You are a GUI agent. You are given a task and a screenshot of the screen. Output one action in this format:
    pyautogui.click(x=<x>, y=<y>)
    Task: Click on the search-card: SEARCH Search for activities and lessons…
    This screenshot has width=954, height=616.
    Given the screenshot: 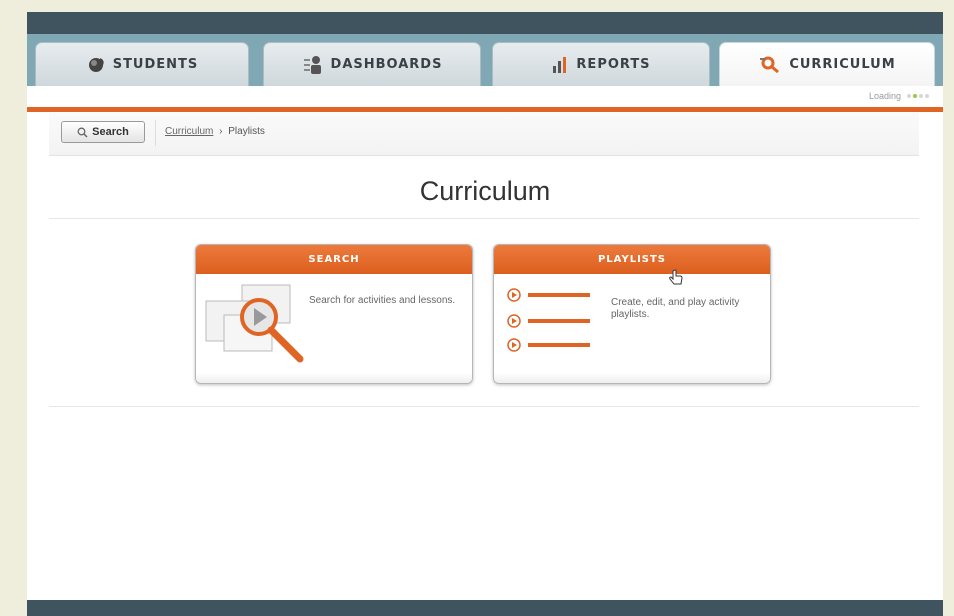 What is the action you would take?
    pyautogui.click(x=334, y=314)
    